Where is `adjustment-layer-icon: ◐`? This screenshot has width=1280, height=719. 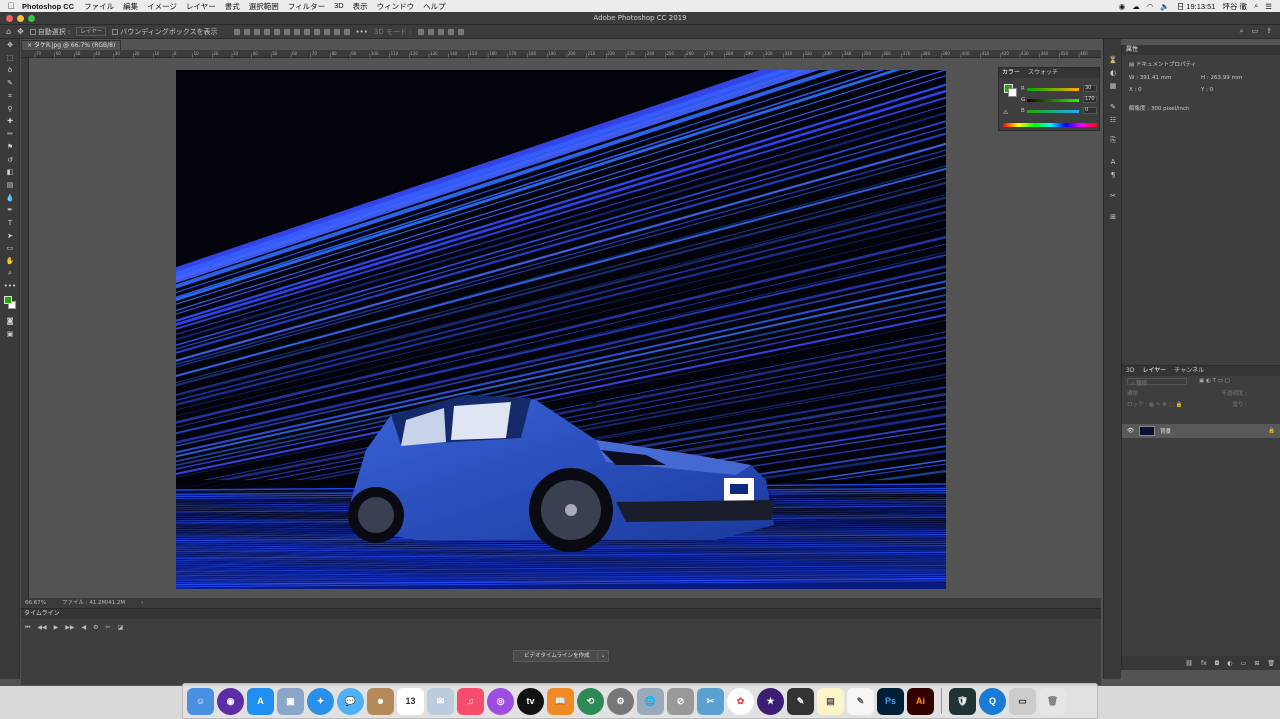
adjustment-layer-icon: ◐ is located at coordinates (1229, 663).